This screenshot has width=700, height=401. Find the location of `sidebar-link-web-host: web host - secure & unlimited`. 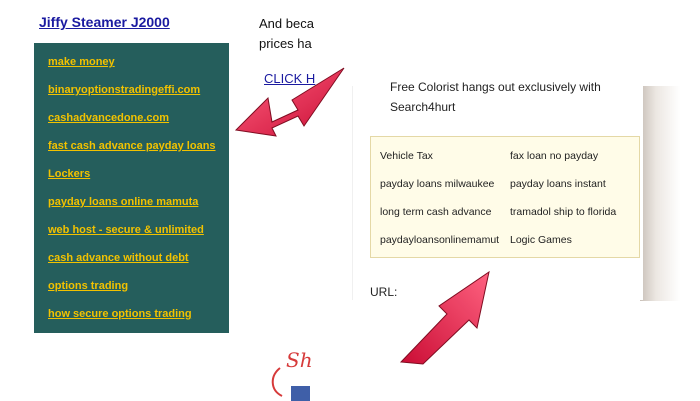

sidebar-link-web-host: web host - secure & unlimited is located at coordinates (126, 230).